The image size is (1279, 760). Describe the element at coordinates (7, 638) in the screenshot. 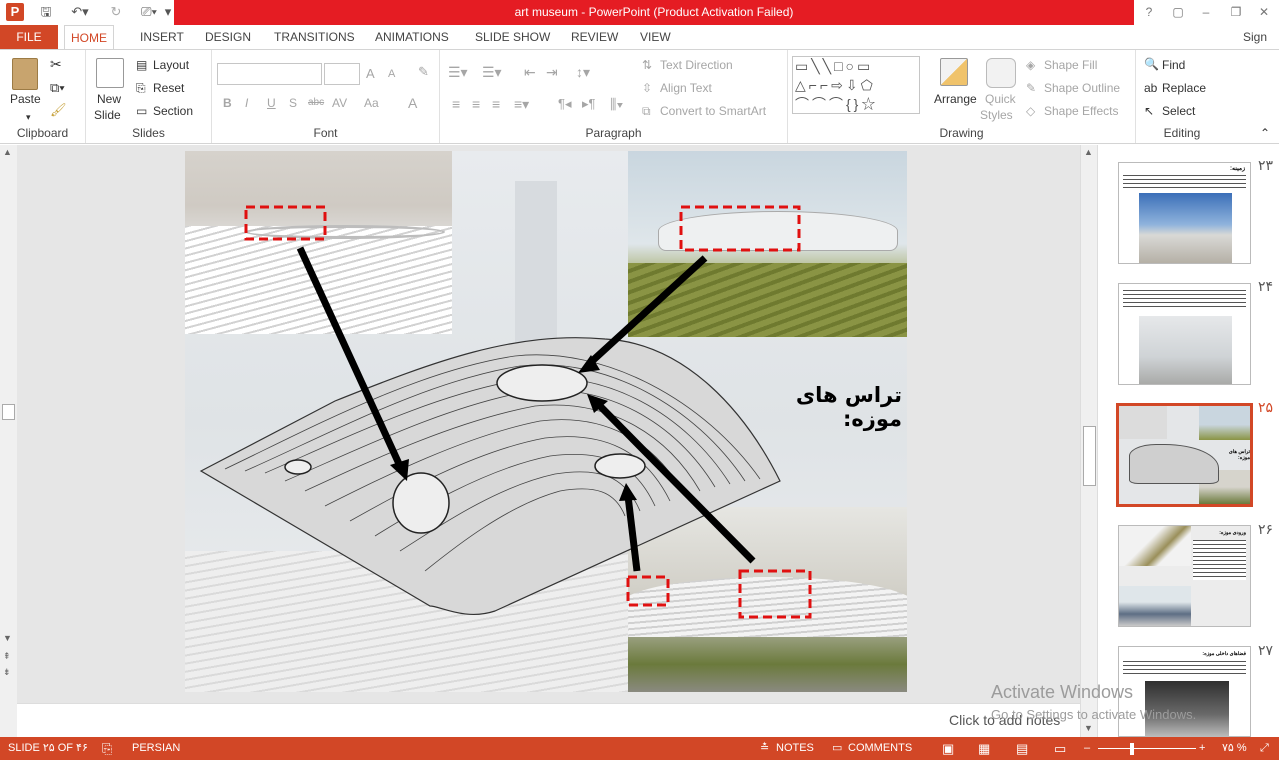

I see `scroll-down-icon: ▼` at that location.